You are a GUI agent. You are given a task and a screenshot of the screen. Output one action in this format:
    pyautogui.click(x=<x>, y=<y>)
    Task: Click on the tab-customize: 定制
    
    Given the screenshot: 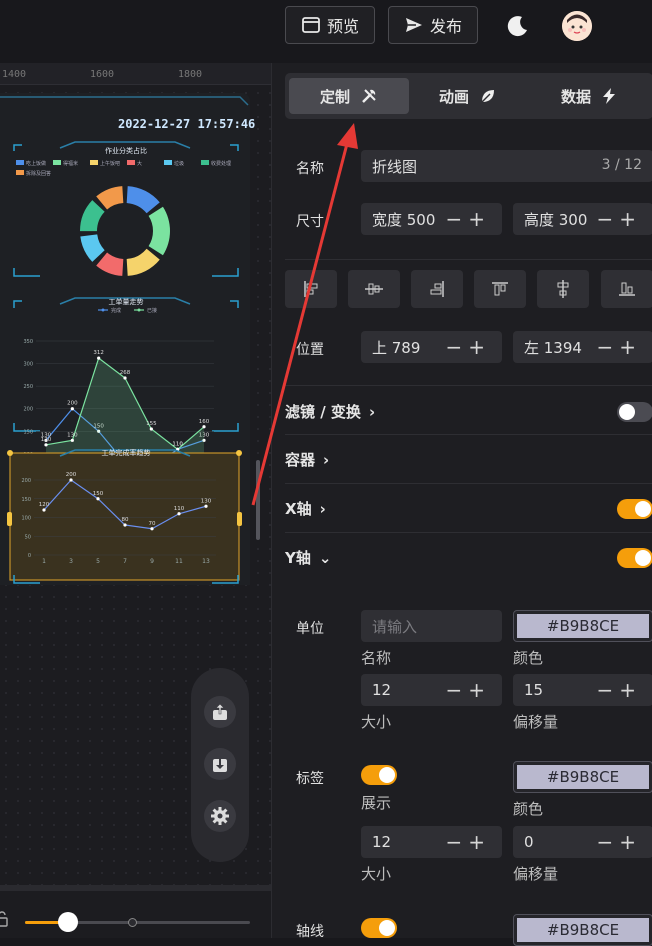 What is the action you would take?
    pyautogui.click(x=349, y=96)
    